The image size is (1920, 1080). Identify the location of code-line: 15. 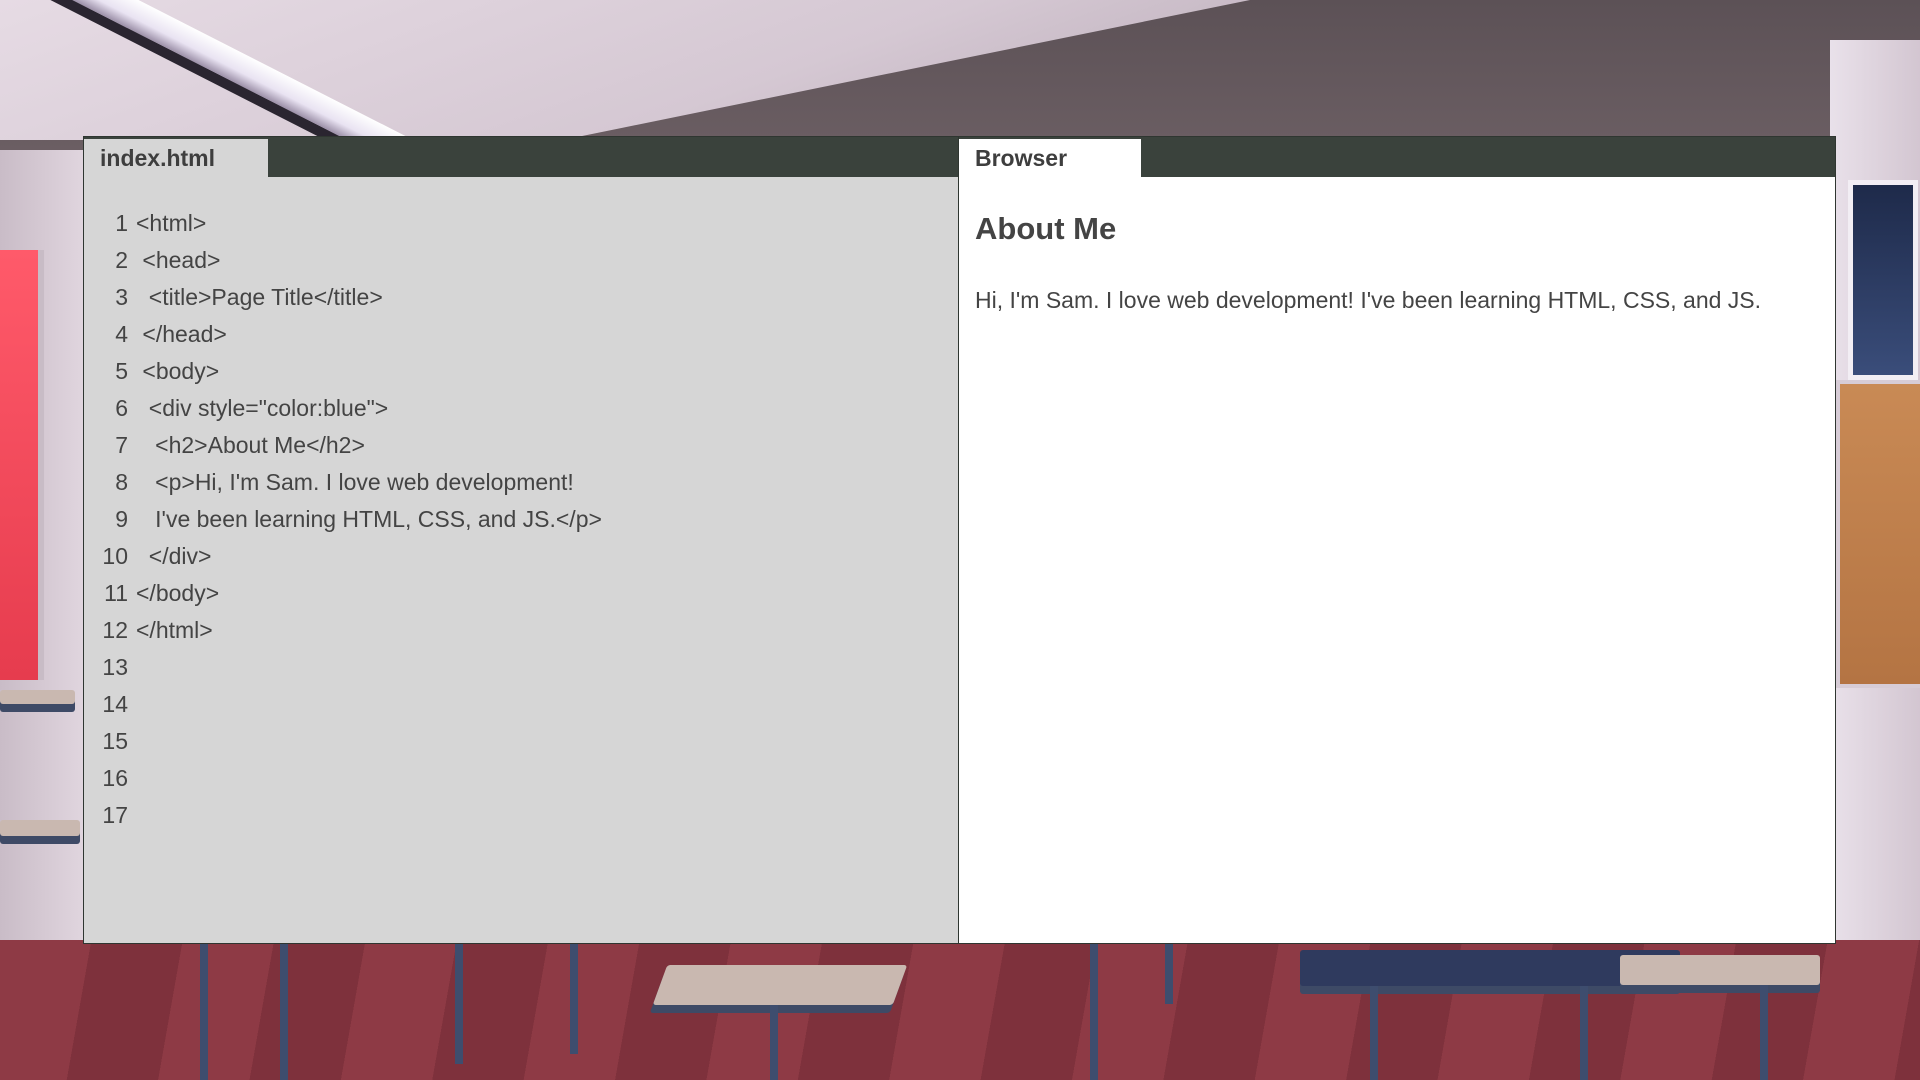
(521, 741).